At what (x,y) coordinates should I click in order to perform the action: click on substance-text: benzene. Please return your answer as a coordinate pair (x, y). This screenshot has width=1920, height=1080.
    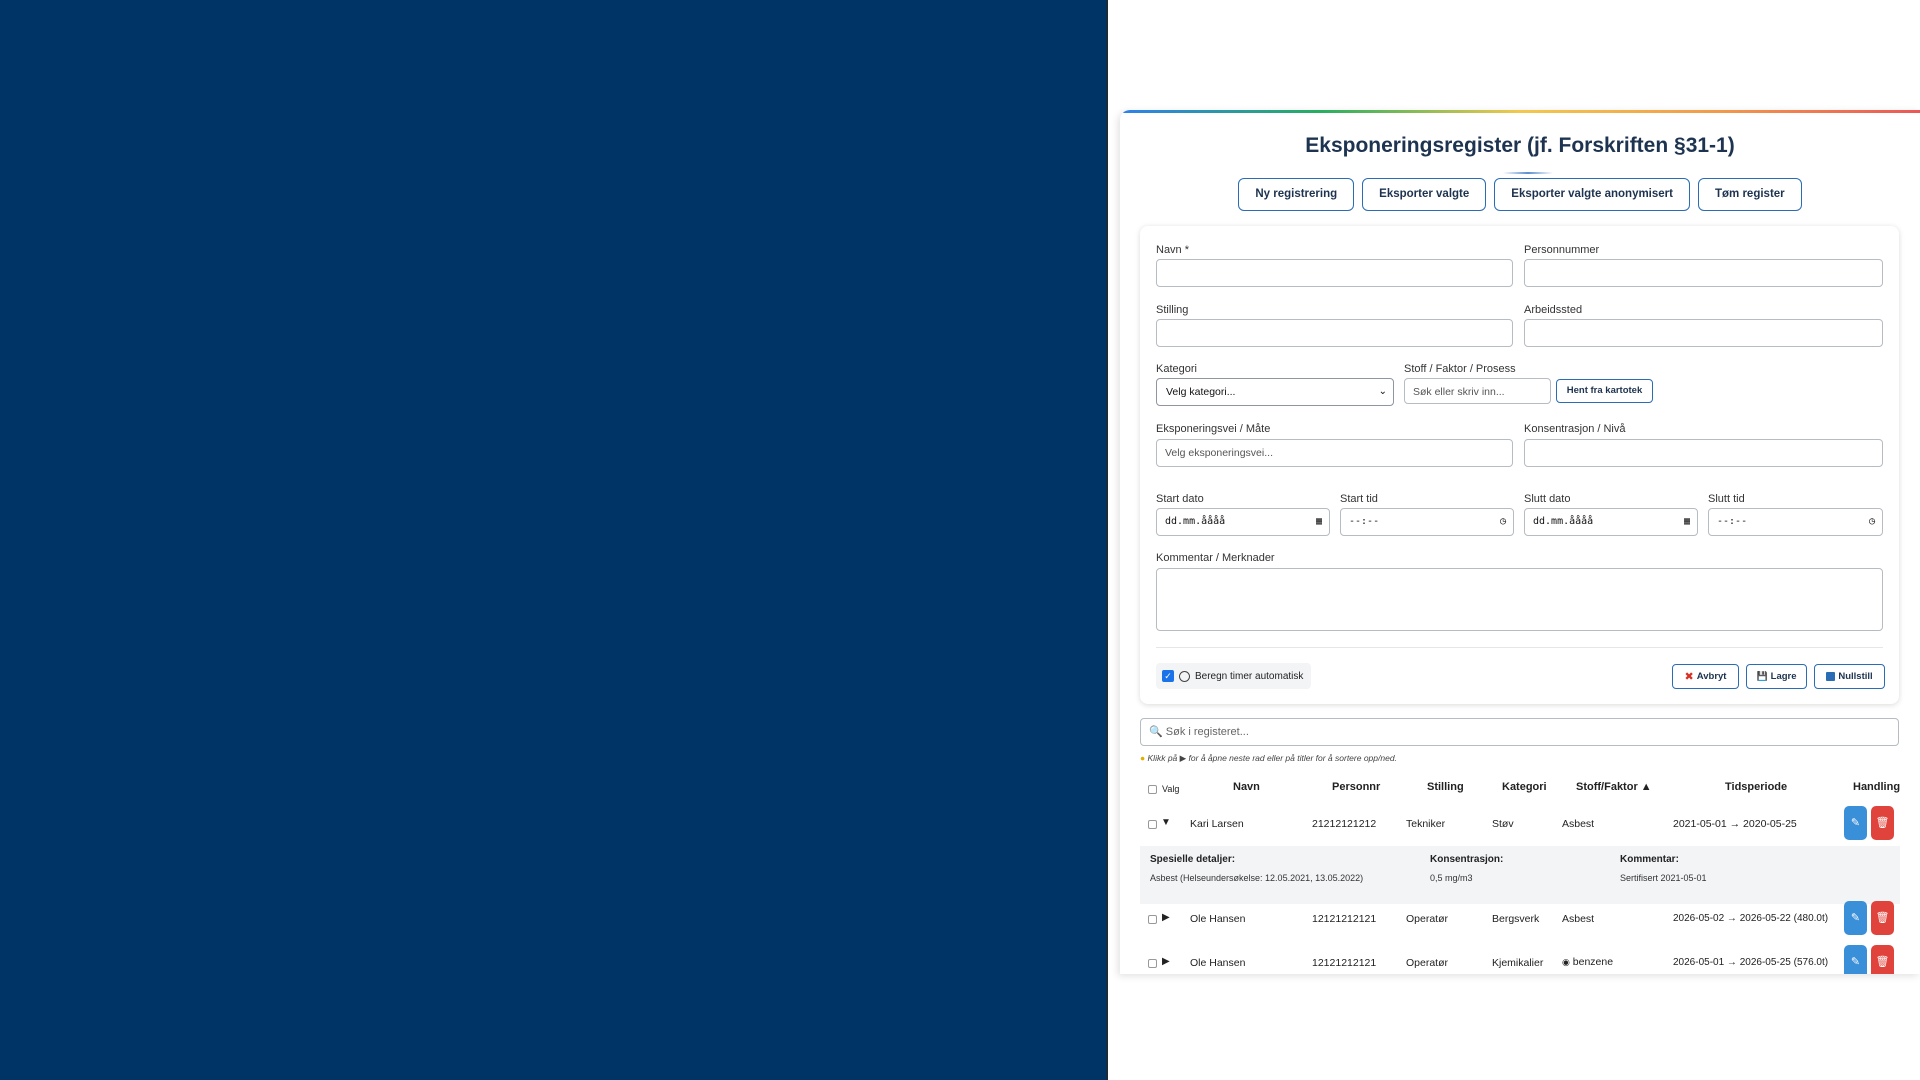
    Looking at the image, I should click on (1593, 962).